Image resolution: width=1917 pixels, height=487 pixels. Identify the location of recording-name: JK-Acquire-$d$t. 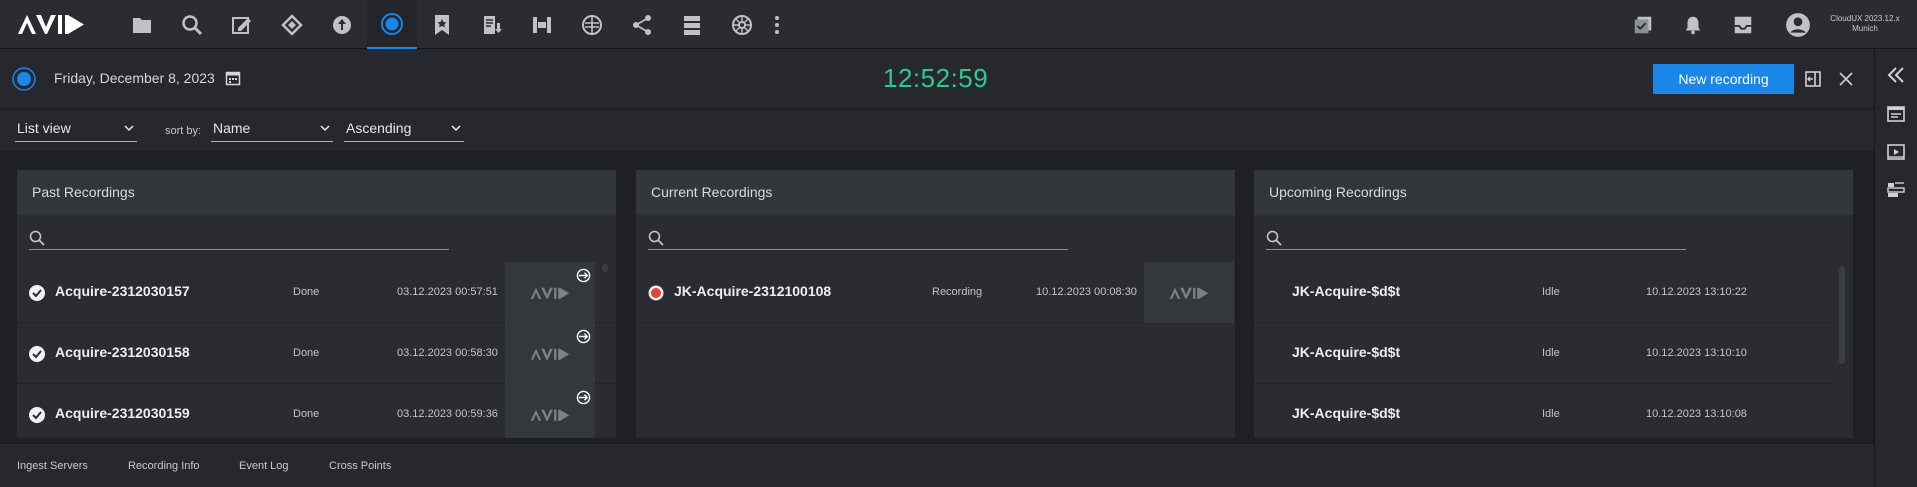
(1346, 413).